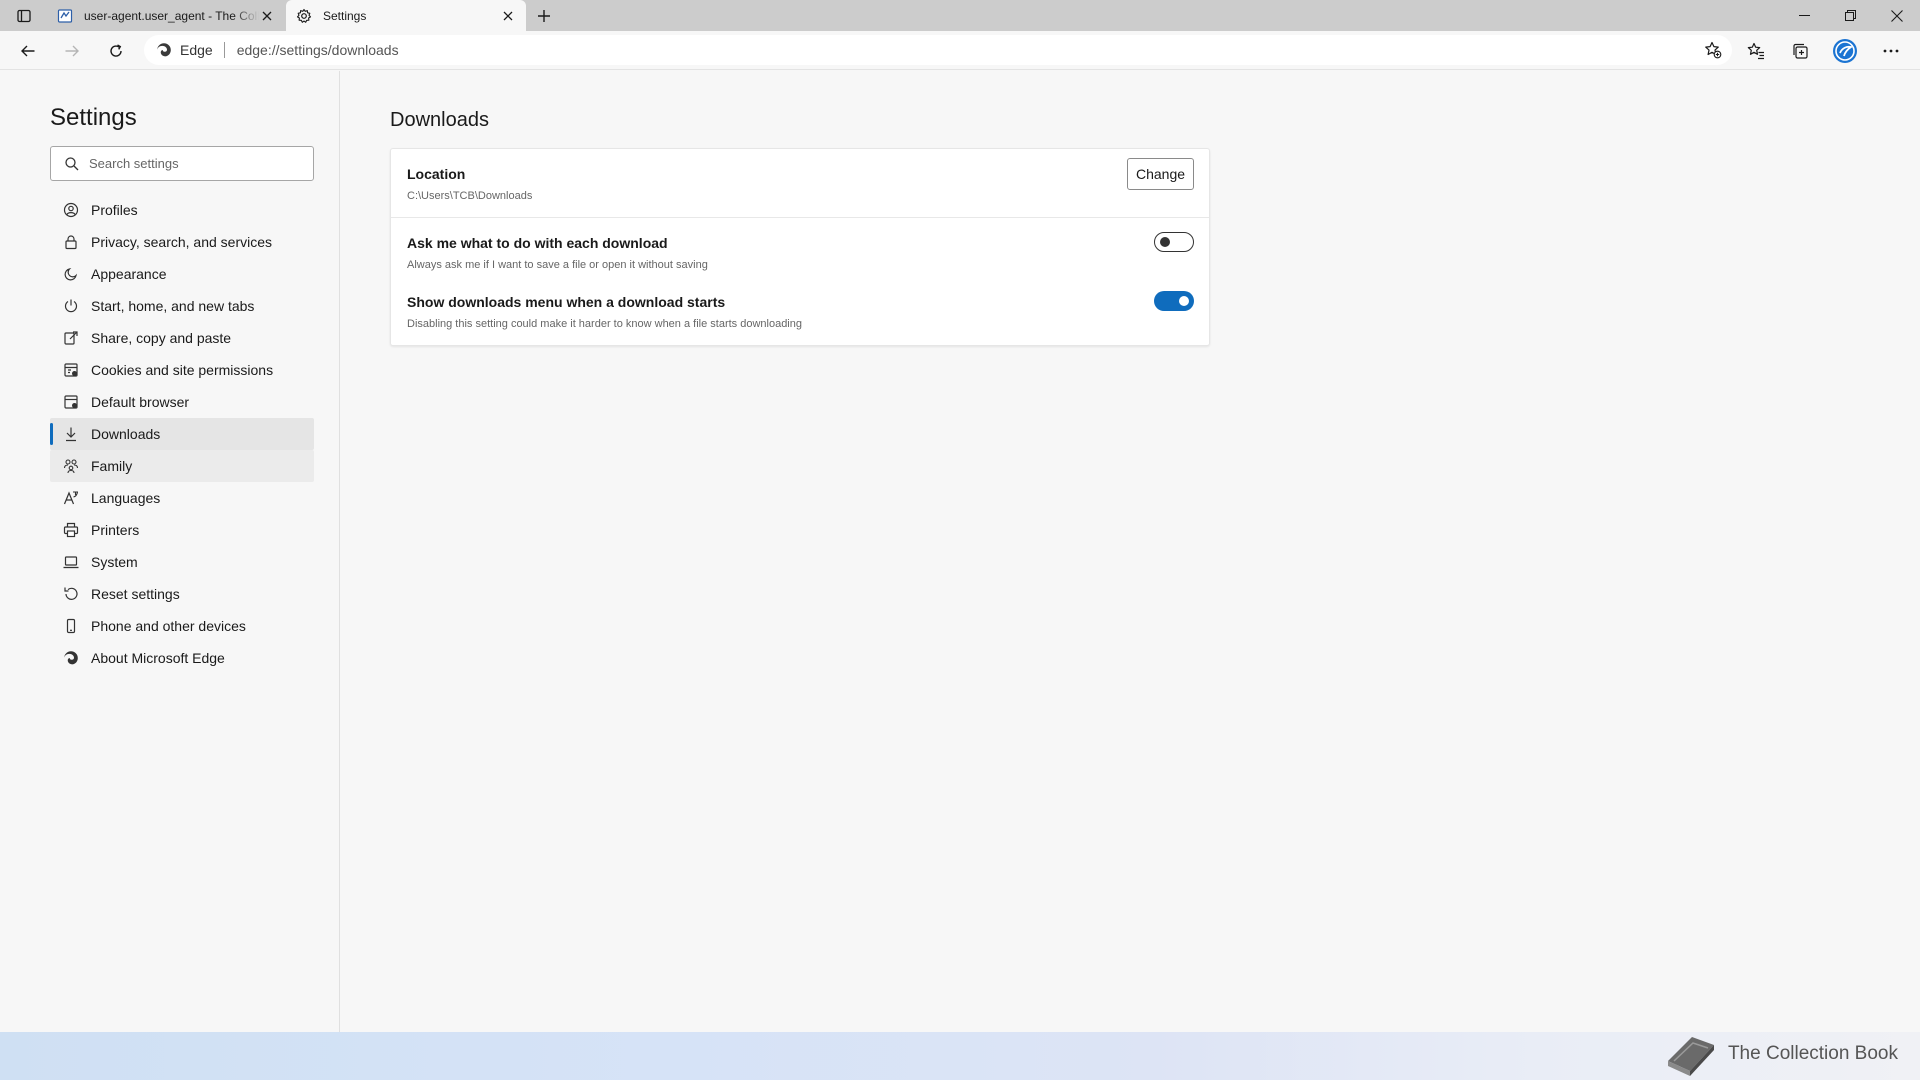 The width and height of the screenshot is (1920, 1080). I want to click on ask-each-download-toggle, so click(1174, 242).